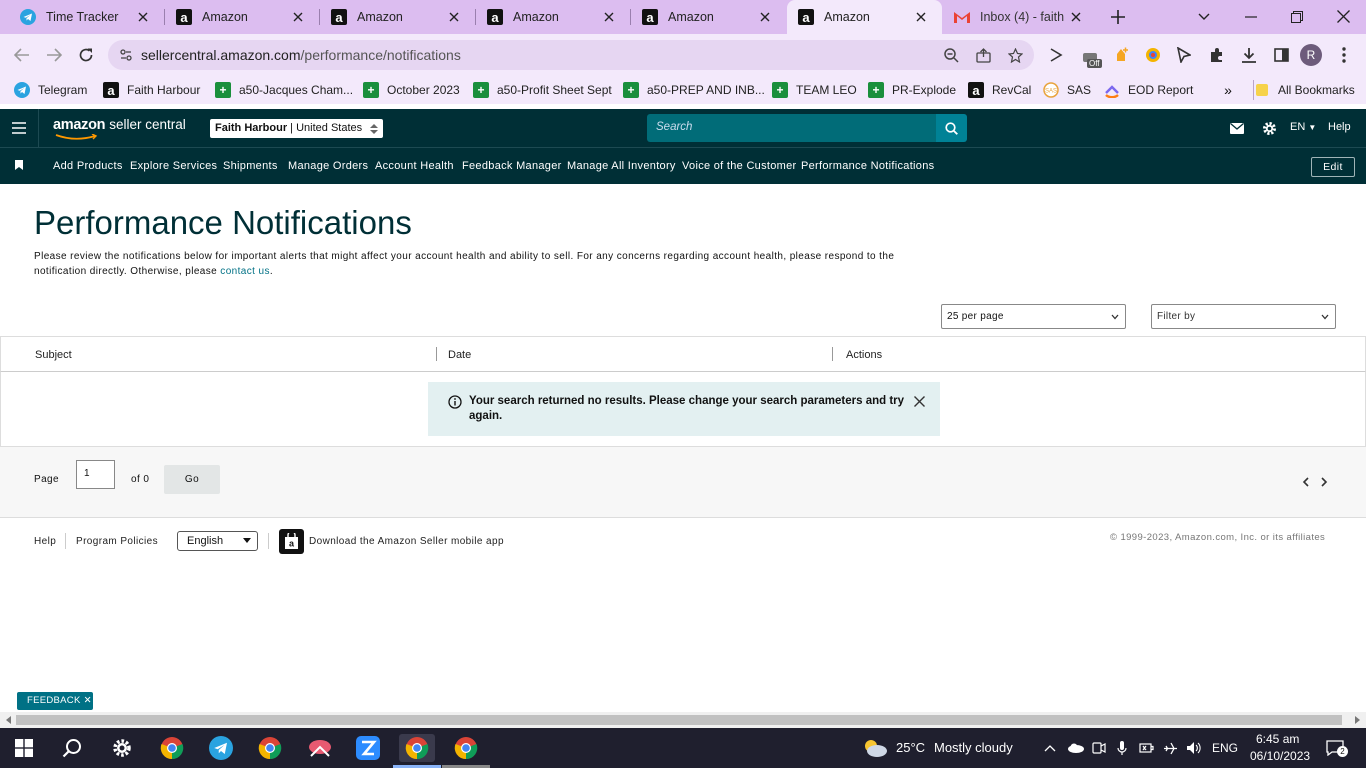  What do you see at coordinates (53, 355) in the screenshot?
I see `column-subject: Subject` at bounding box center [53, 355].